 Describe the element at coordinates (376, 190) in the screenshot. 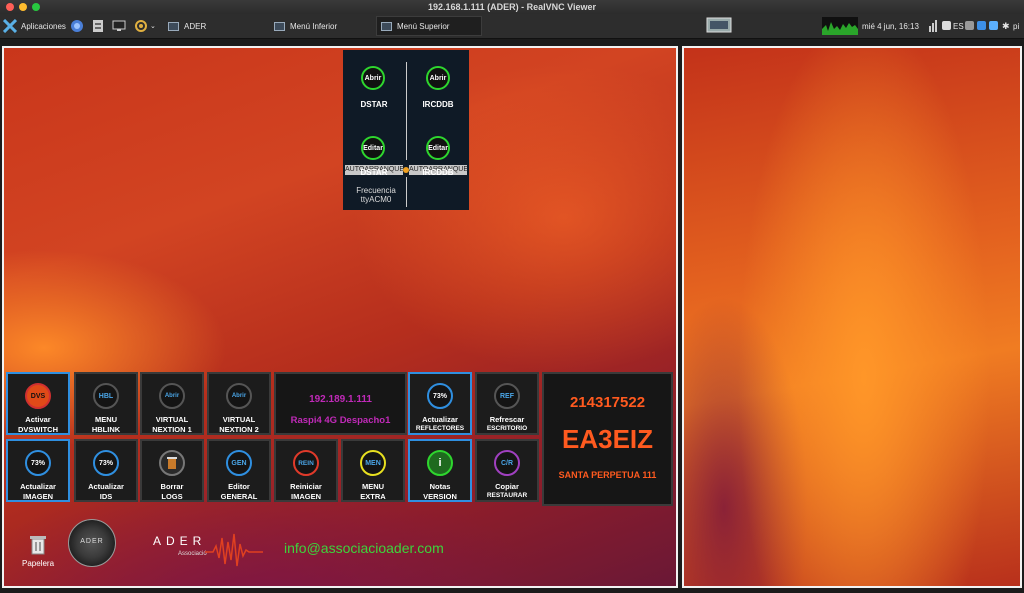

I see `frequency-label: Frecuencia` at that location.